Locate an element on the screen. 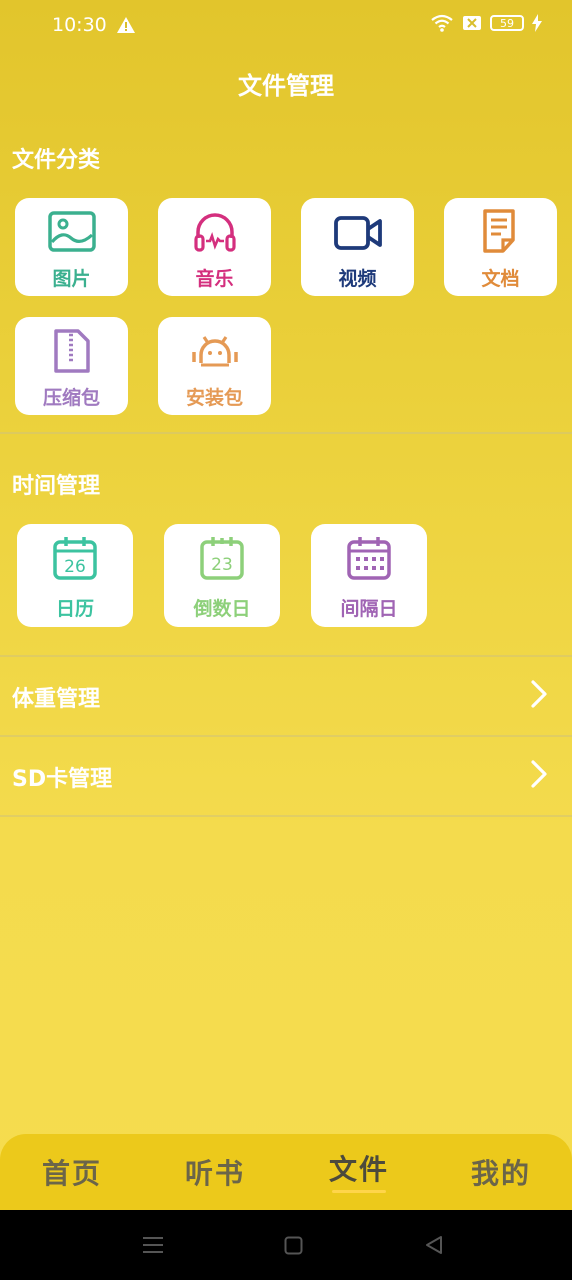  tile-label: 视频 is located at coordinates (357, 279).